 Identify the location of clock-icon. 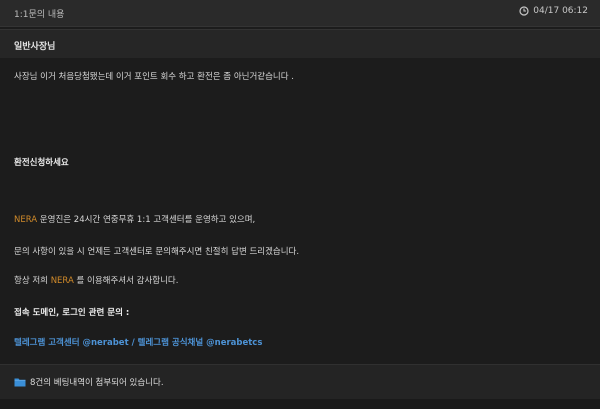
(524, 11).